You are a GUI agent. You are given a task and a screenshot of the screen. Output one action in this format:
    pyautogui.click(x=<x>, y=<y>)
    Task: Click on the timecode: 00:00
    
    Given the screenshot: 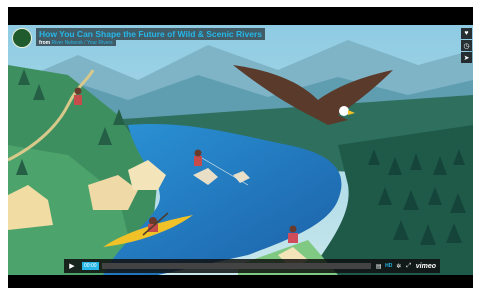 What is the action you would take?
    pyautogui.click(x=90, y=266)
    